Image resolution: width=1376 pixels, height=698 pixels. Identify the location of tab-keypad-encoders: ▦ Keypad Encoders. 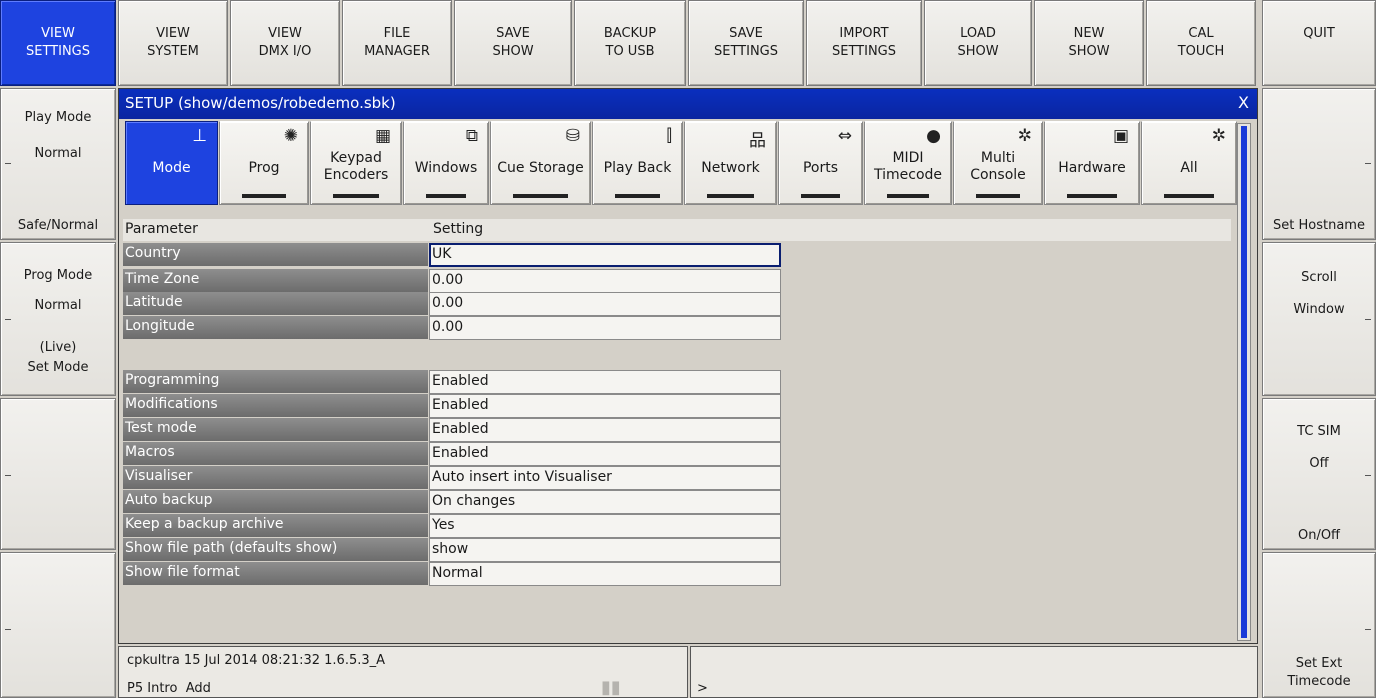
(356, 163).